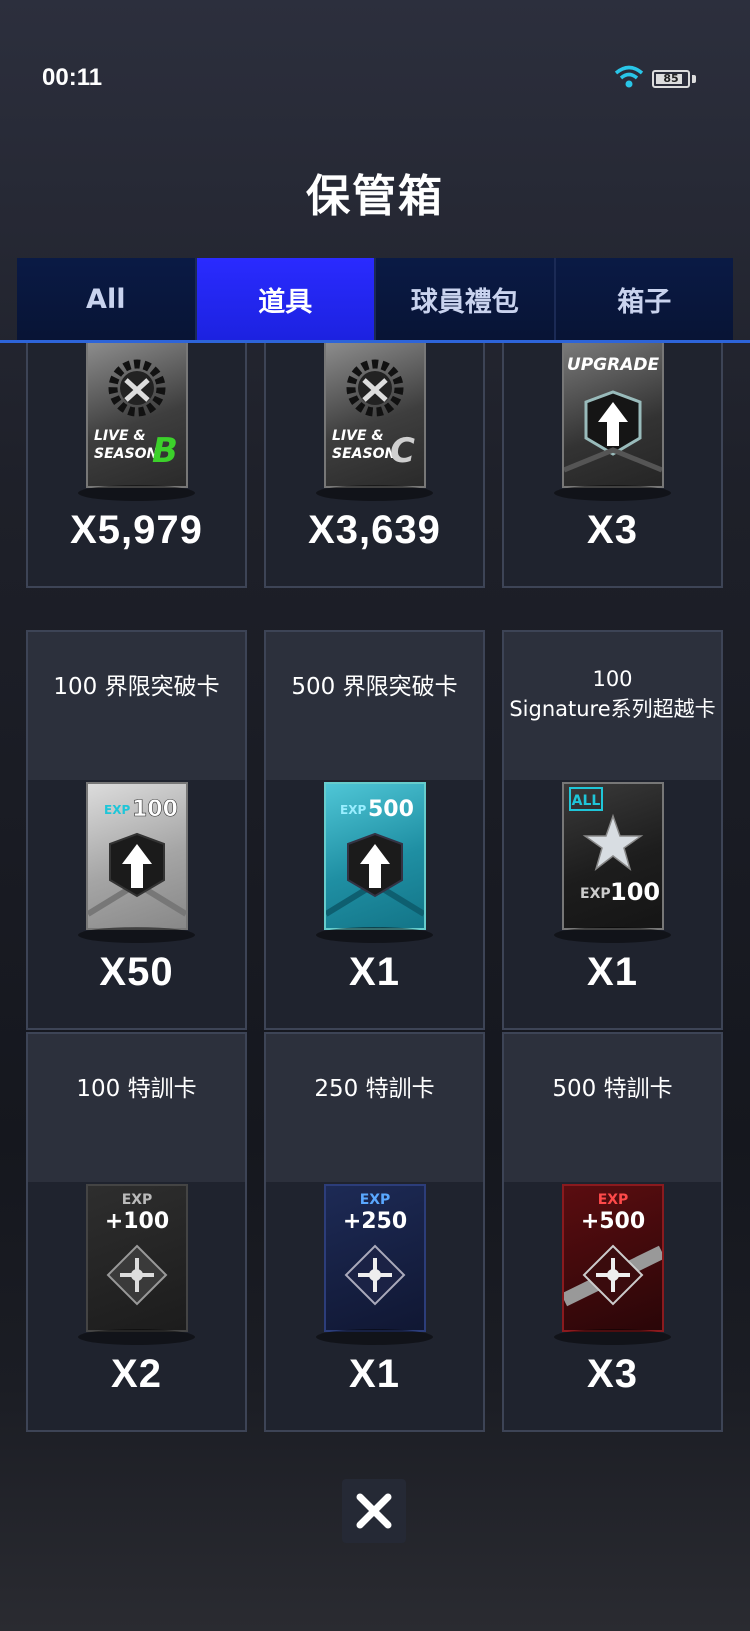 The image size is (750, 1631). Describe the element at coordinates (374, 687) in the screenshot. I see `item-label: 500 界限突破卡` at that location.